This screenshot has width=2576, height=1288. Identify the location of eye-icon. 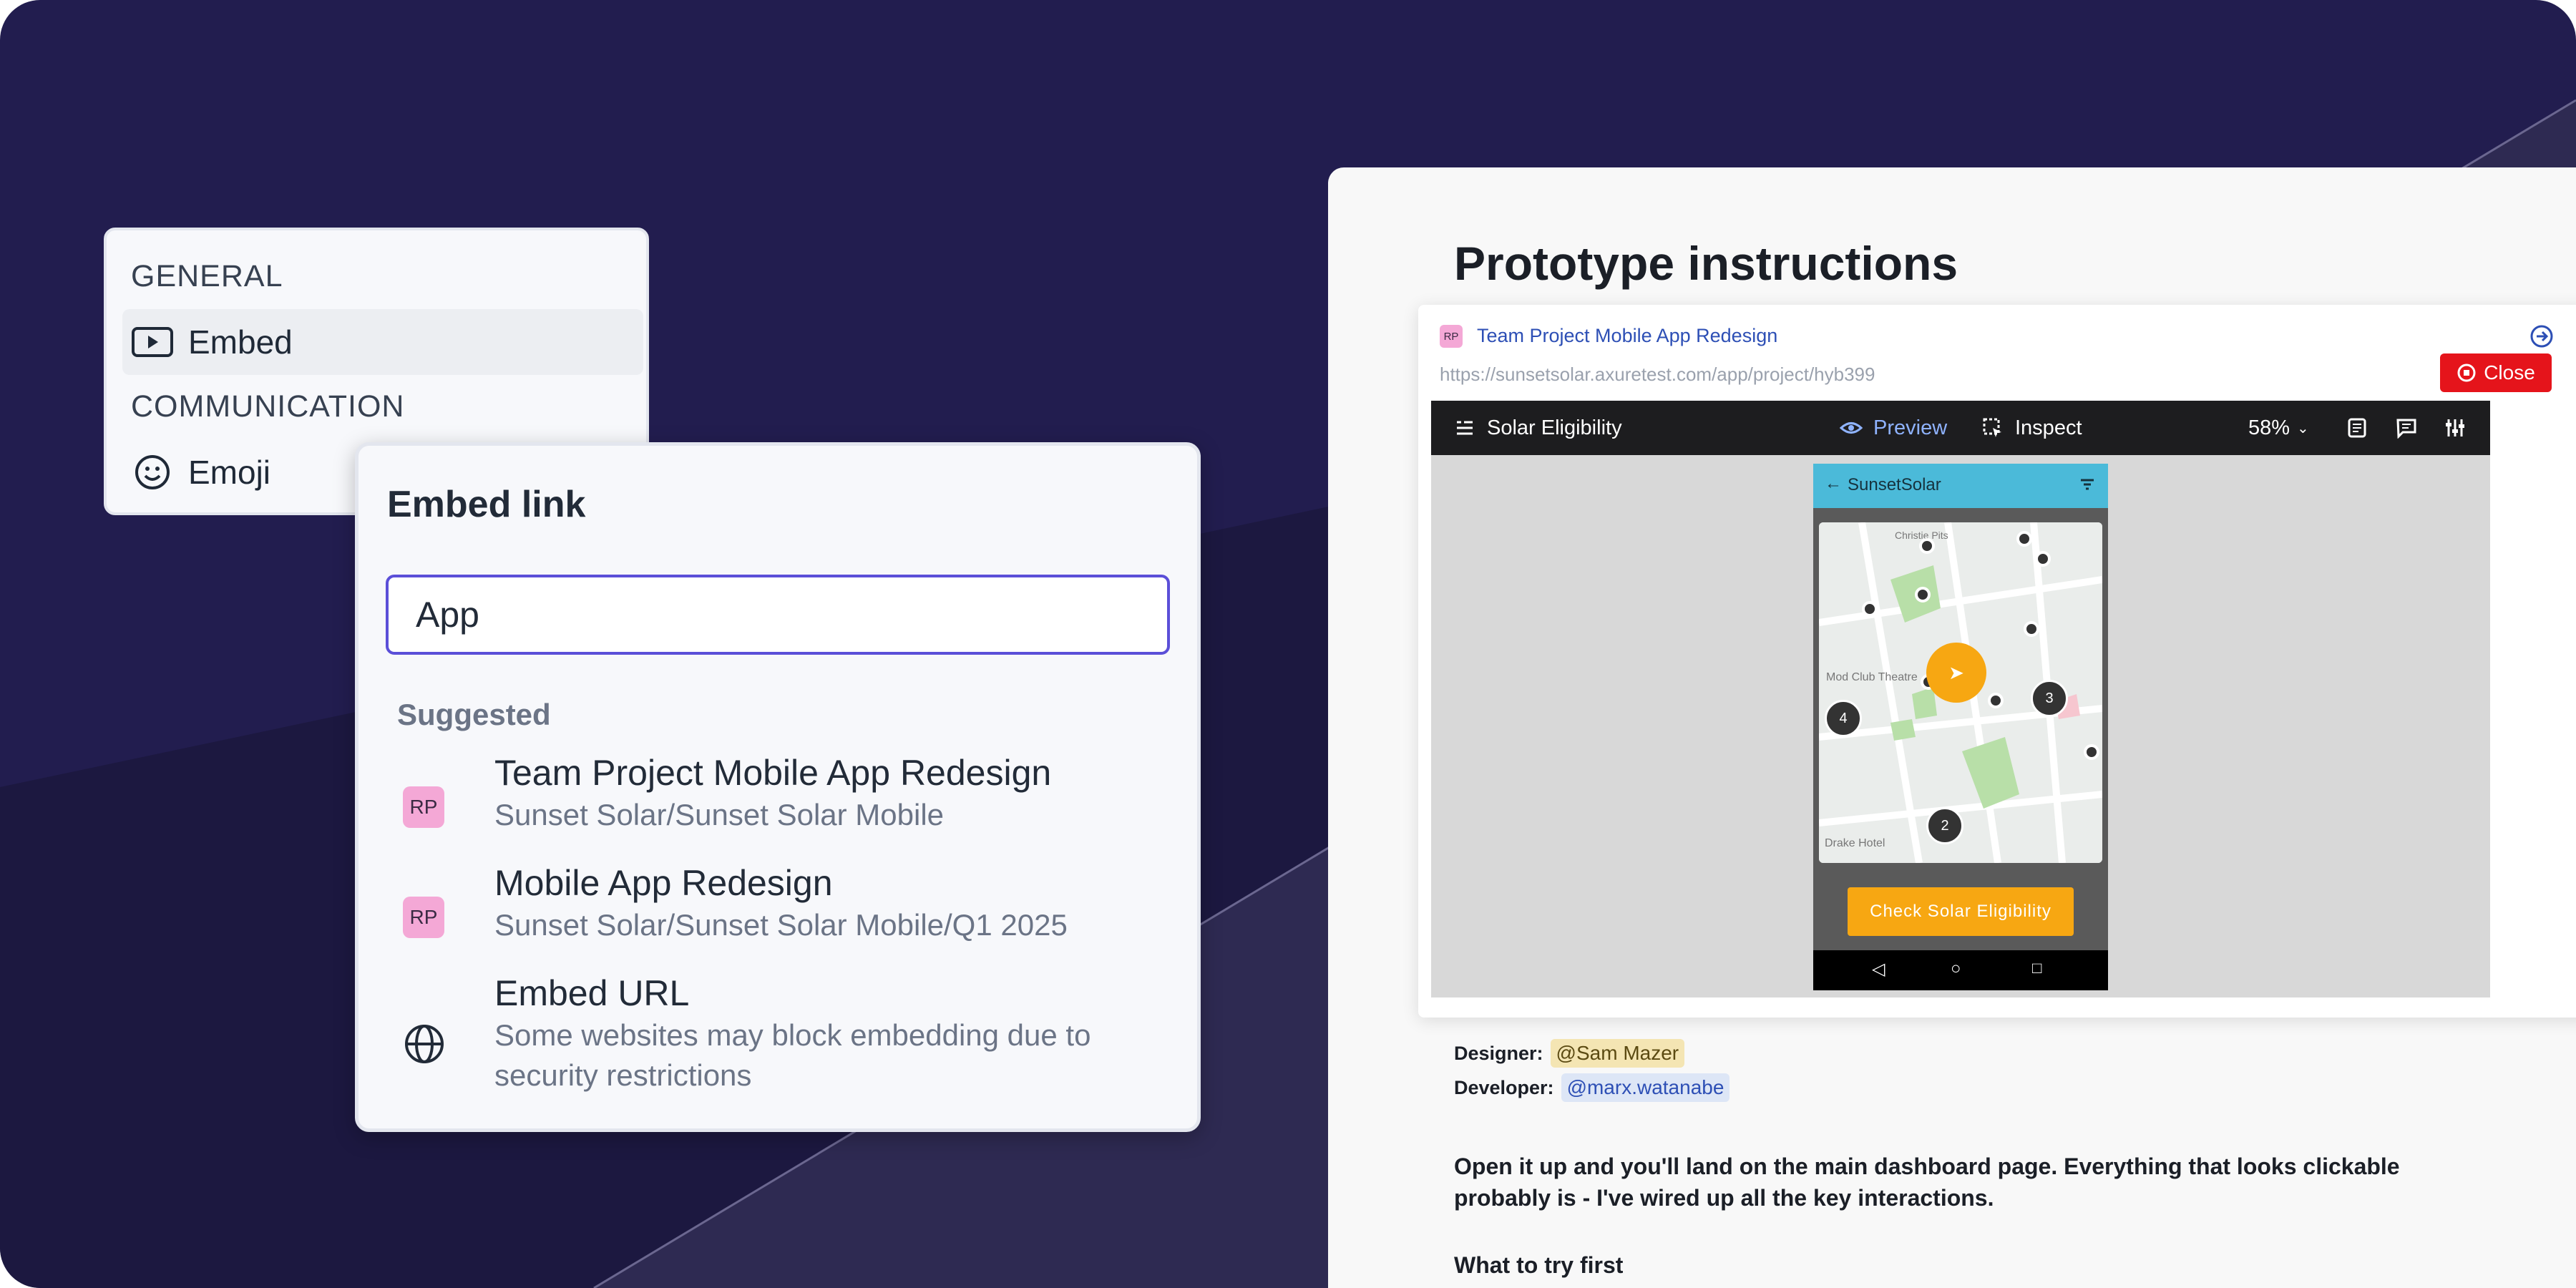
(1851, 428).